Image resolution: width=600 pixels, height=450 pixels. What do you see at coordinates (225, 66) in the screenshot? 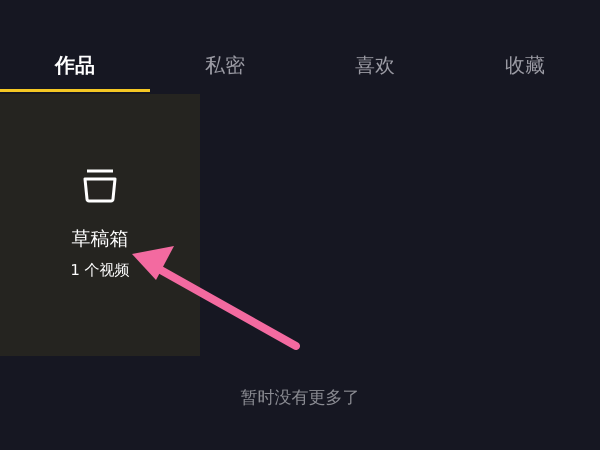
I see `tab: 私密` at bounding box center [225, 66].